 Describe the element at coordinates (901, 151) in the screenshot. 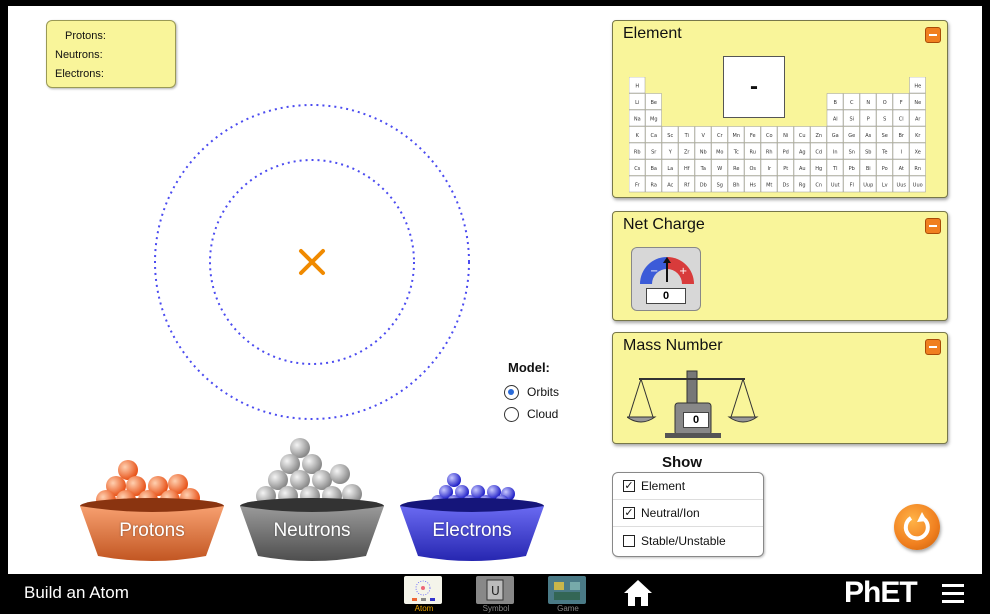

I see `element-cell-I: I` at that location.